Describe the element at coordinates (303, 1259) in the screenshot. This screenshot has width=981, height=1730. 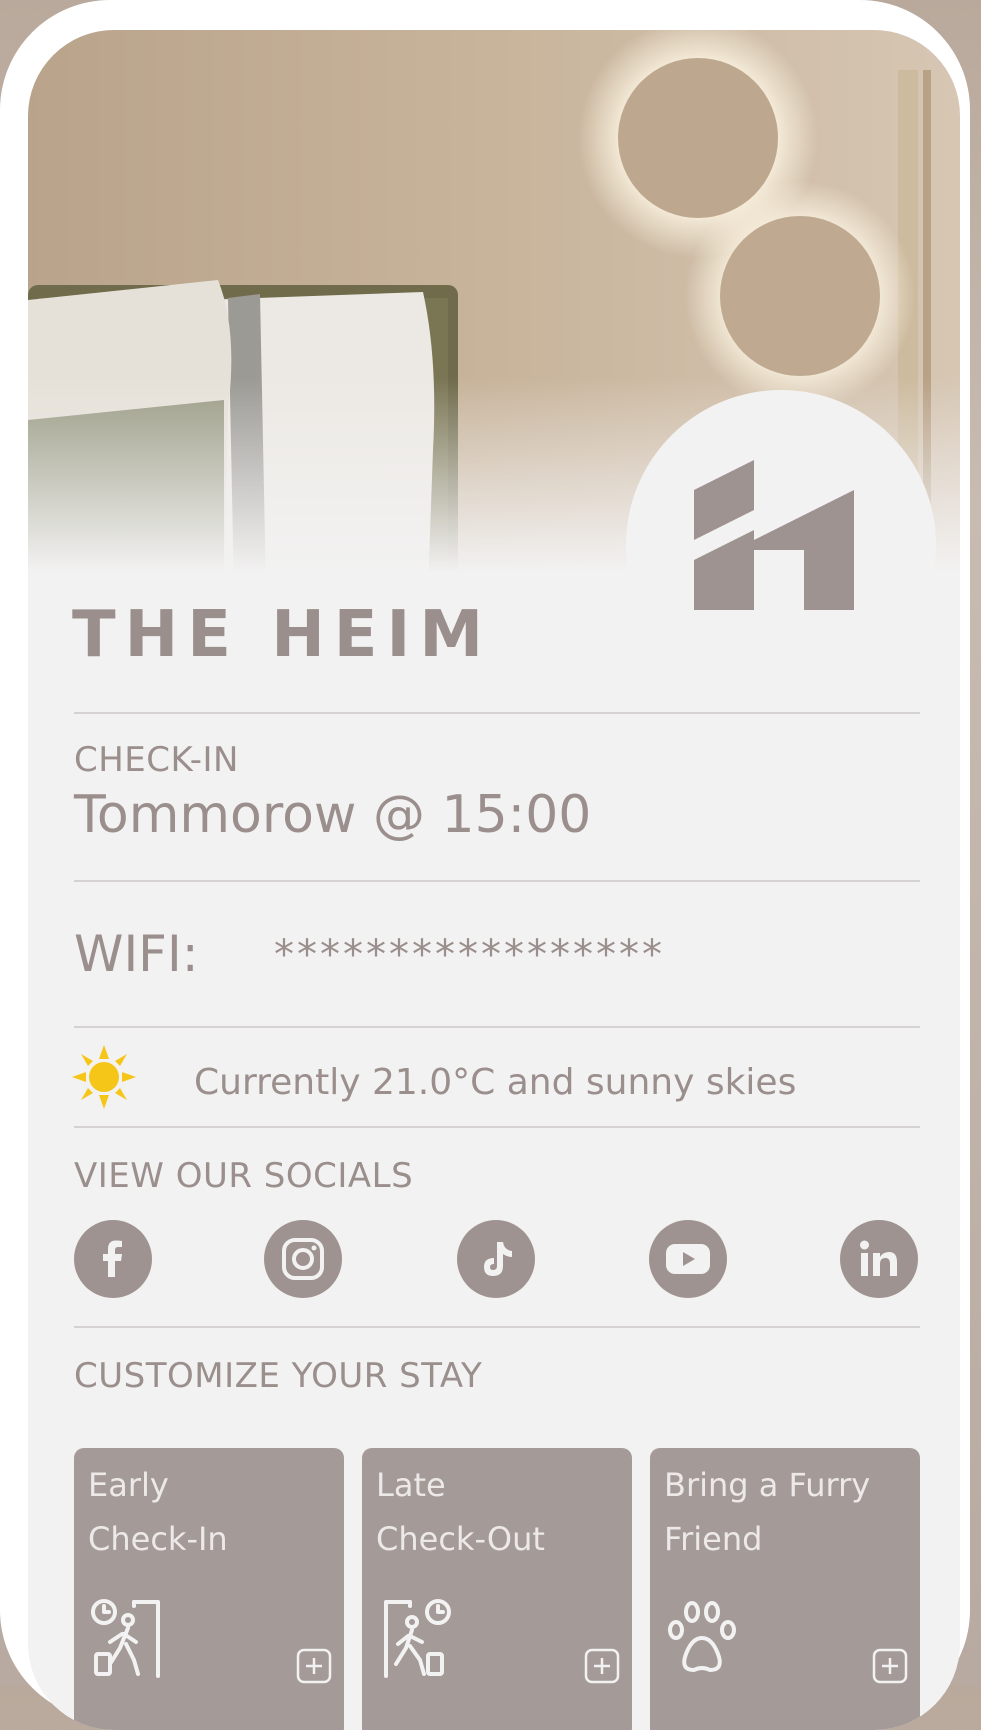
I see `instagram-icon` at that location.